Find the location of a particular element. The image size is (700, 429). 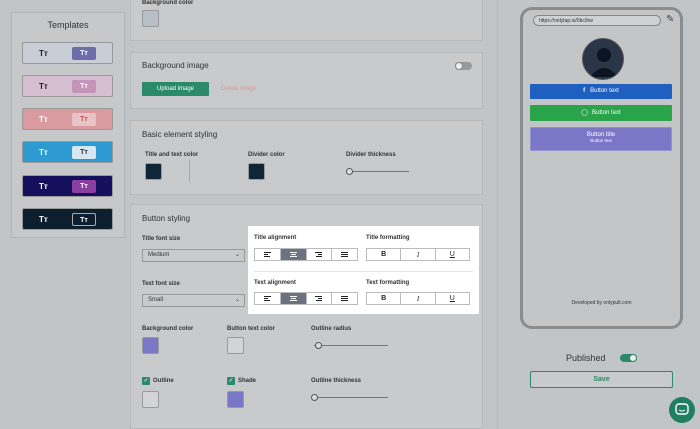

templates-title: Templates is located at coordinates (68, 25).